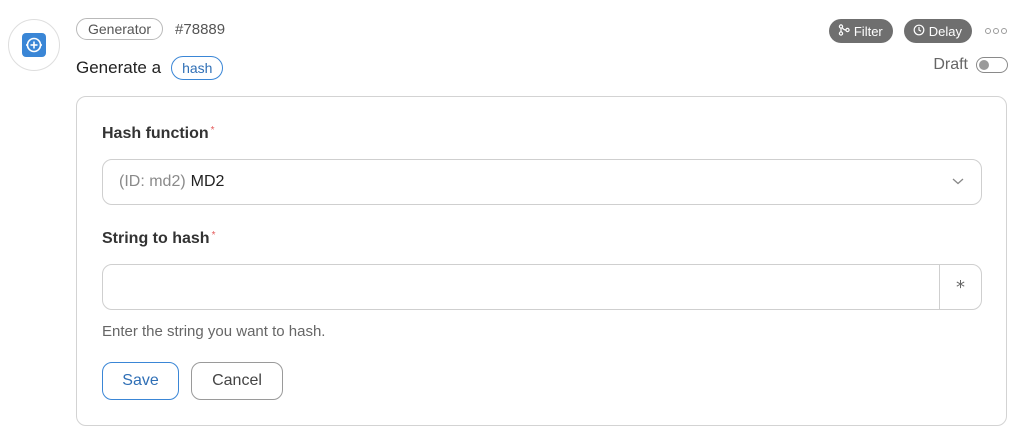 The image size is (1024, 436). I want to click on hash-function-label-text: Hash function, so click(155, 133).